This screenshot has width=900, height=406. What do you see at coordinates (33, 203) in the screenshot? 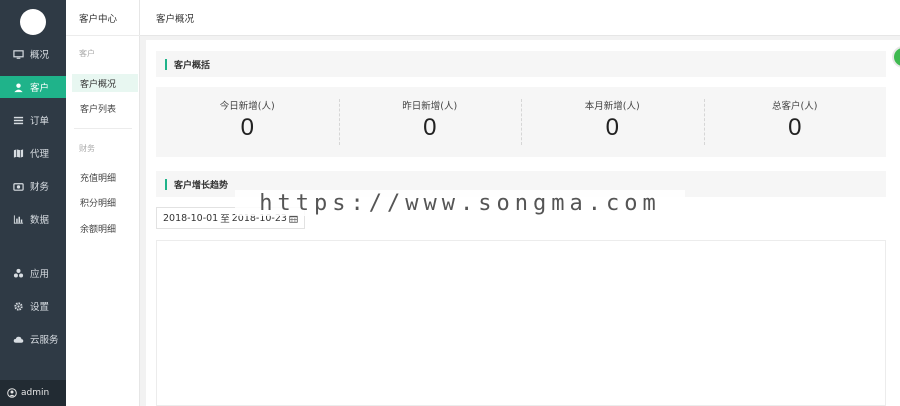
I see `main-sidebar: 概况 客户 订单 代理 财务 数据 应用 设置 云服务 admin` at bounding box center [33, 203].